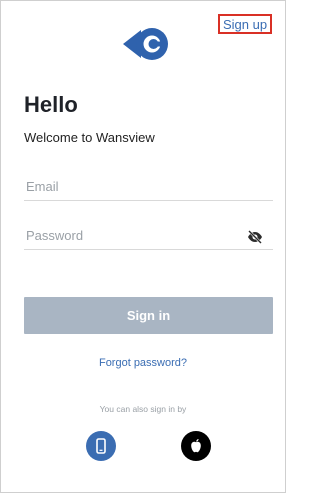 The height and width of the screenshot is (493, 320). I want to click on apple-icon, so click(196, 446).